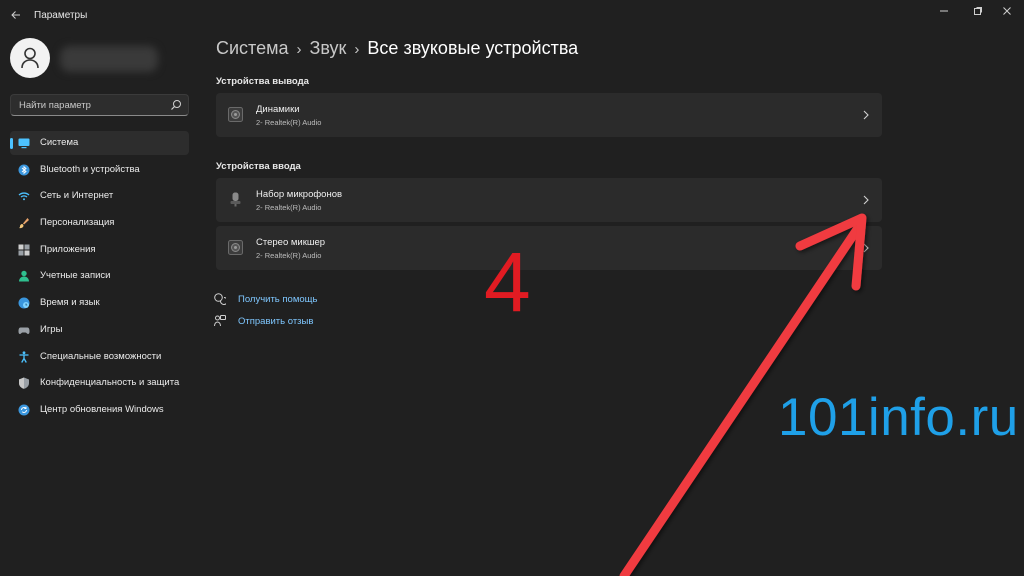 This screenshot has width=1024, height=576. I want to click on step-number: 4, so click(507, 282).